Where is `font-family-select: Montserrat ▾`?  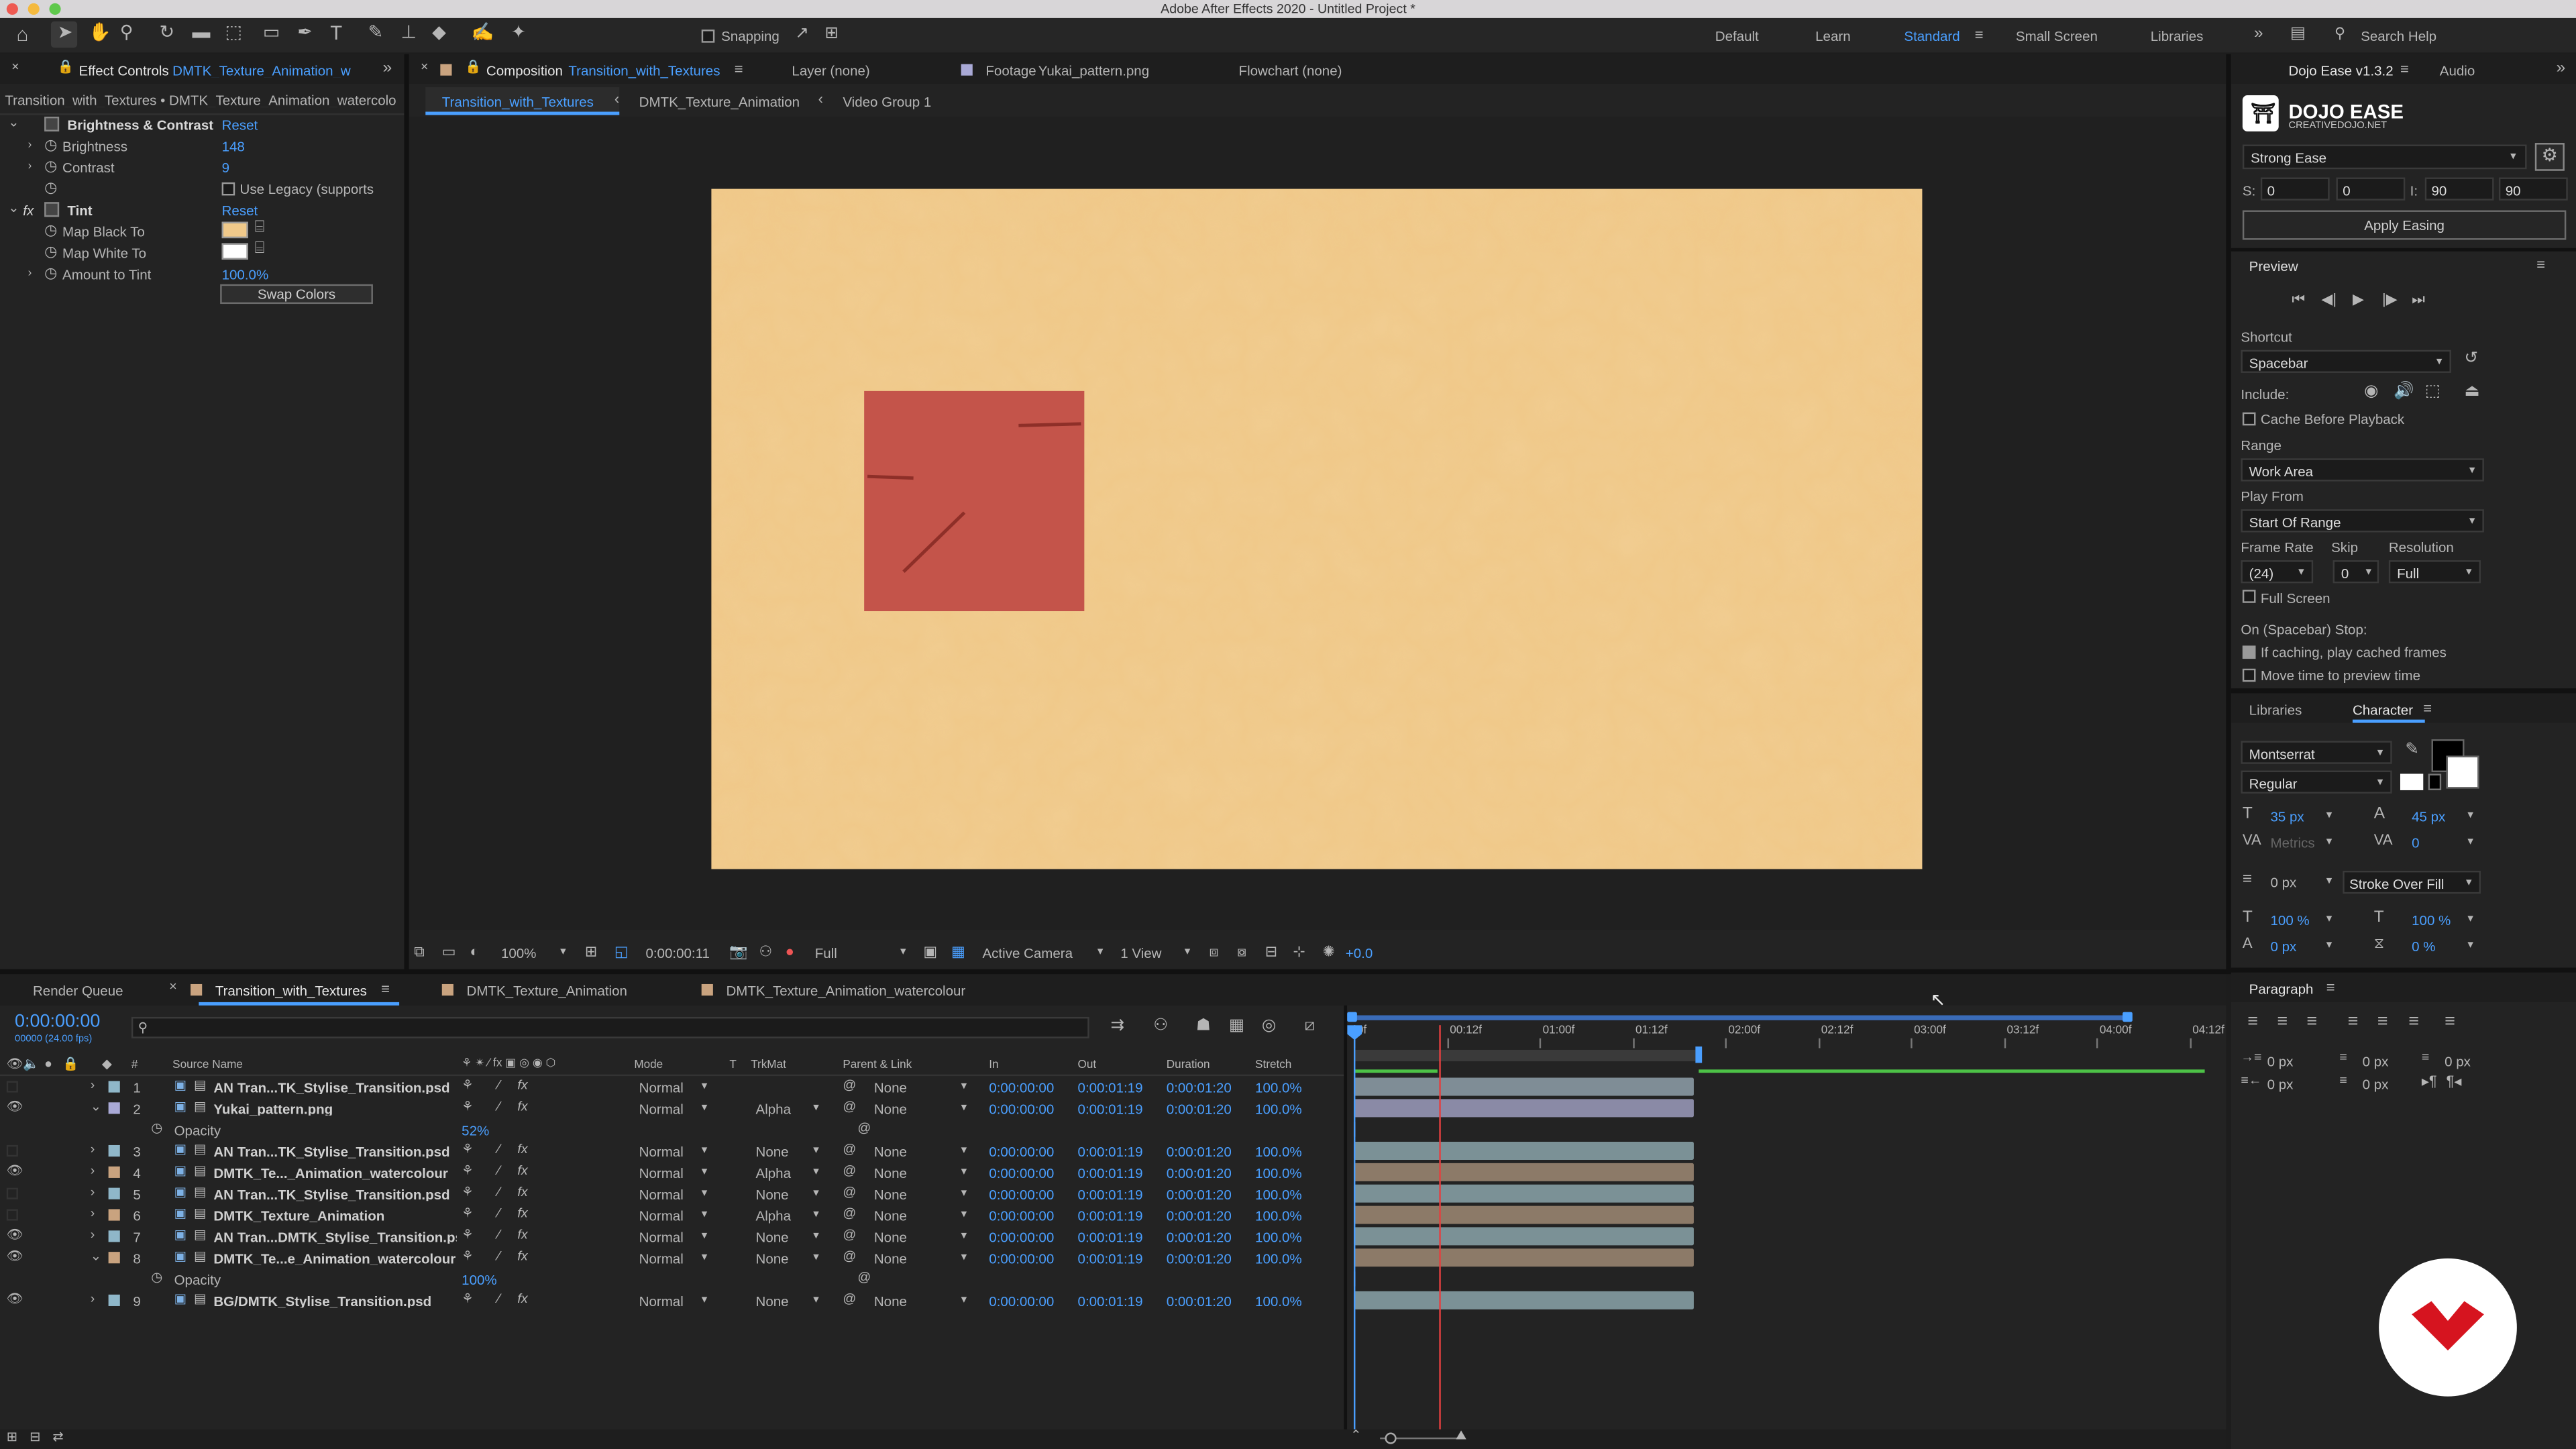 font-family-select: Montserrat ▾ is located at coordinates (2316, 752).